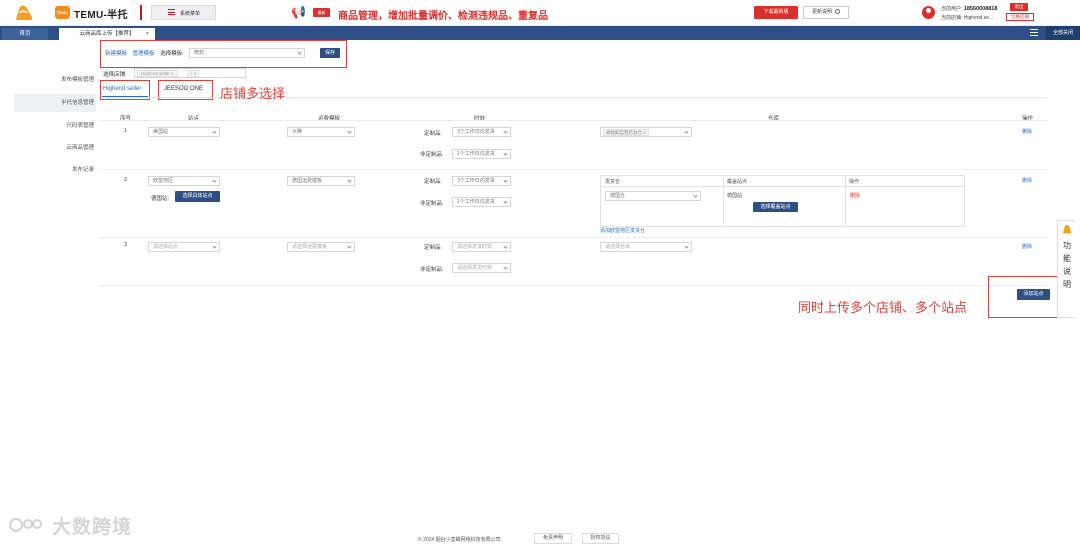  Describe the element at coordinates (321, 181) in the screenshot. I see `shipping-select: 德国运费模板` at that location.